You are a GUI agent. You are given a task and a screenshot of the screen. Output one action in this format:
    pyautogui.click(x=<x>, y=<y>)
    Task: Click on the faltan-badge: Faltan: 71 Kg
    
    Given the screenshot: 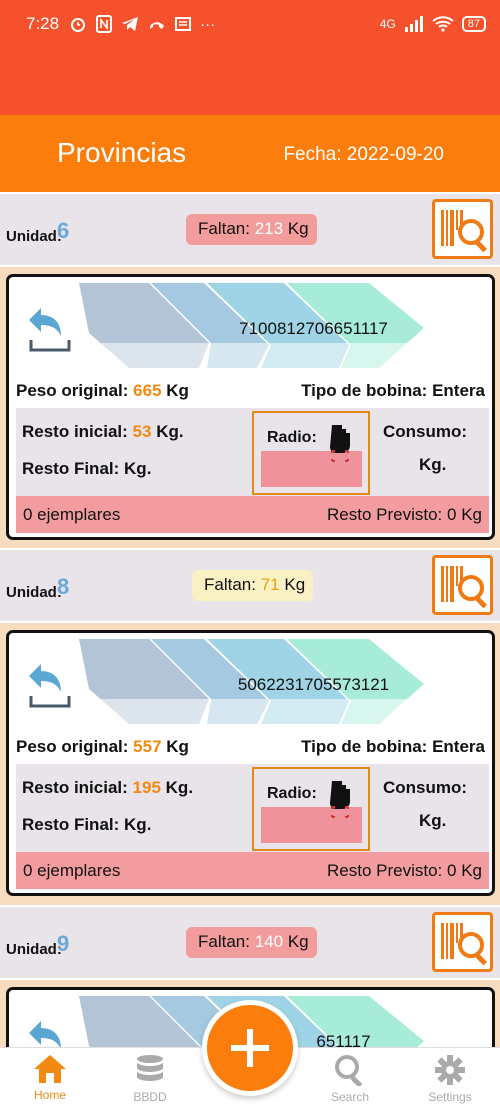 What is the action you would take?
    pyautogui.click(x=253, y=585)
    